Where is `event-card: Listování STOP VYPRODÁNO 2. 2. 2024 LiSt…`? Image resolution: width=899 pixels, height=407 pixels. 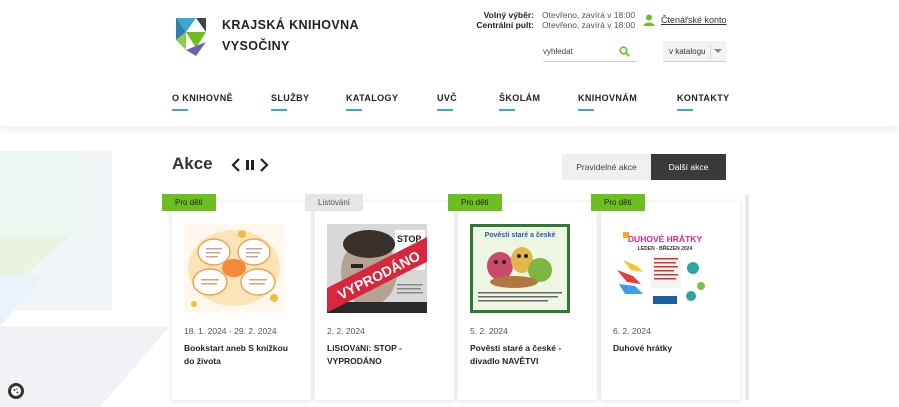 event-card: Listování STOP VYPRODÁNO 2. 2. 2024 LiSt… is located at coordinates (379, 297).